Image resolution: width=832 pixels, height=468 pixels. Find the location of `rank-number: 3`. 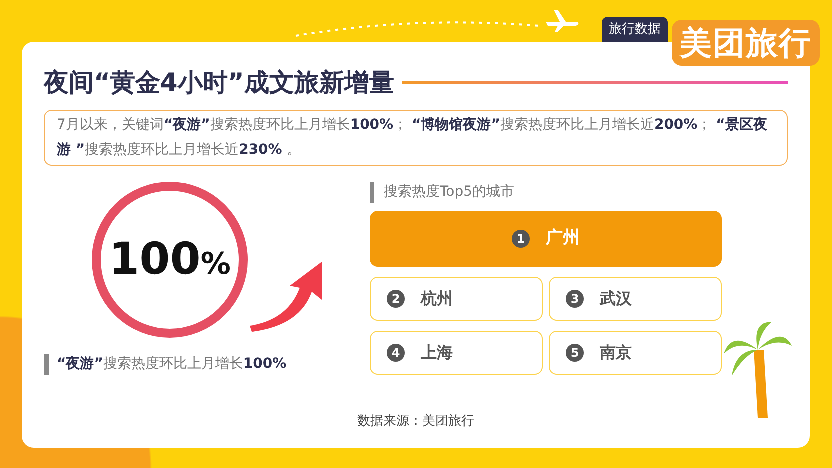

rank-number: 3 is located at coordinates (575, 299).